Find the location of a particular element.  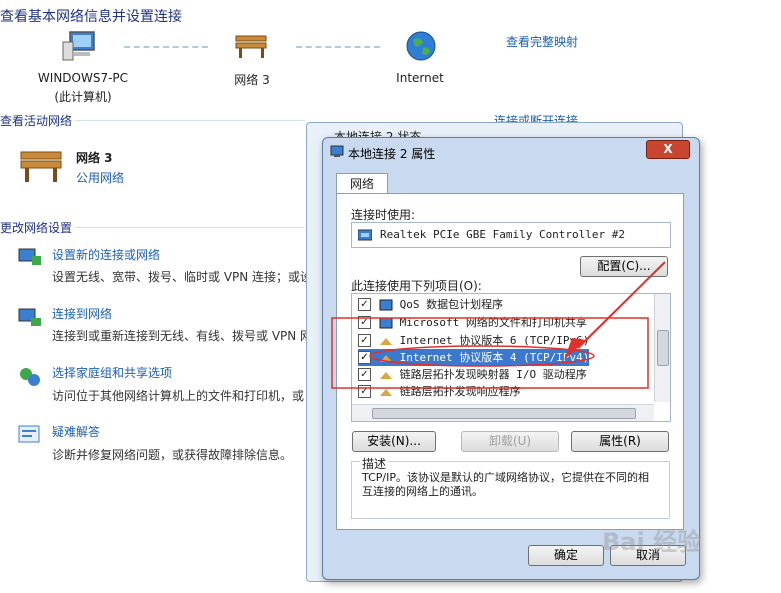

description-text: TCP/IP。该协议是默认的广域网络协议，它提供在不同的相互连接的网络上的通讯。 is located at coordinates (505, 484).